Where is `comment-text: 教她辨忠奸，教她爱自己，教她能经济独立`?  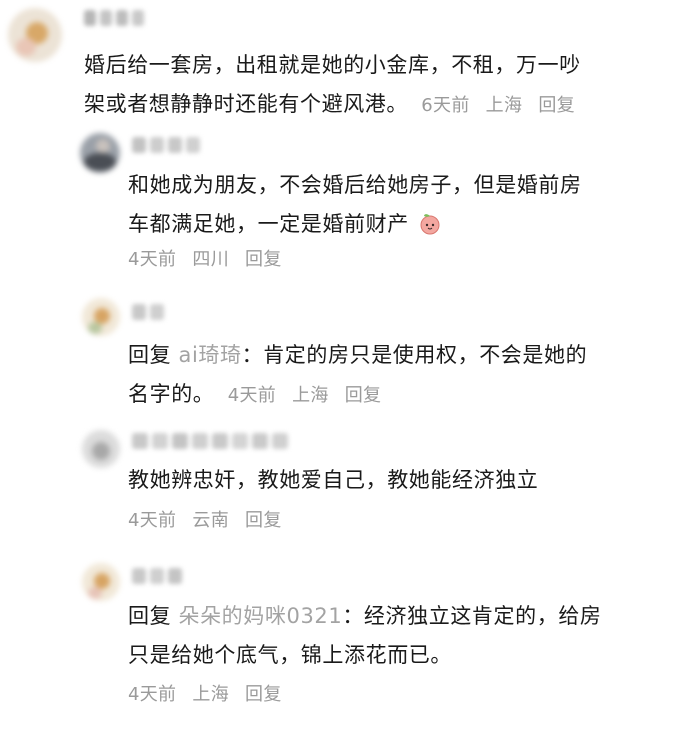
comment-text: 教她辨忠奸，教她爱自己，教她能经济独立 is located at coordinates (403, 480).